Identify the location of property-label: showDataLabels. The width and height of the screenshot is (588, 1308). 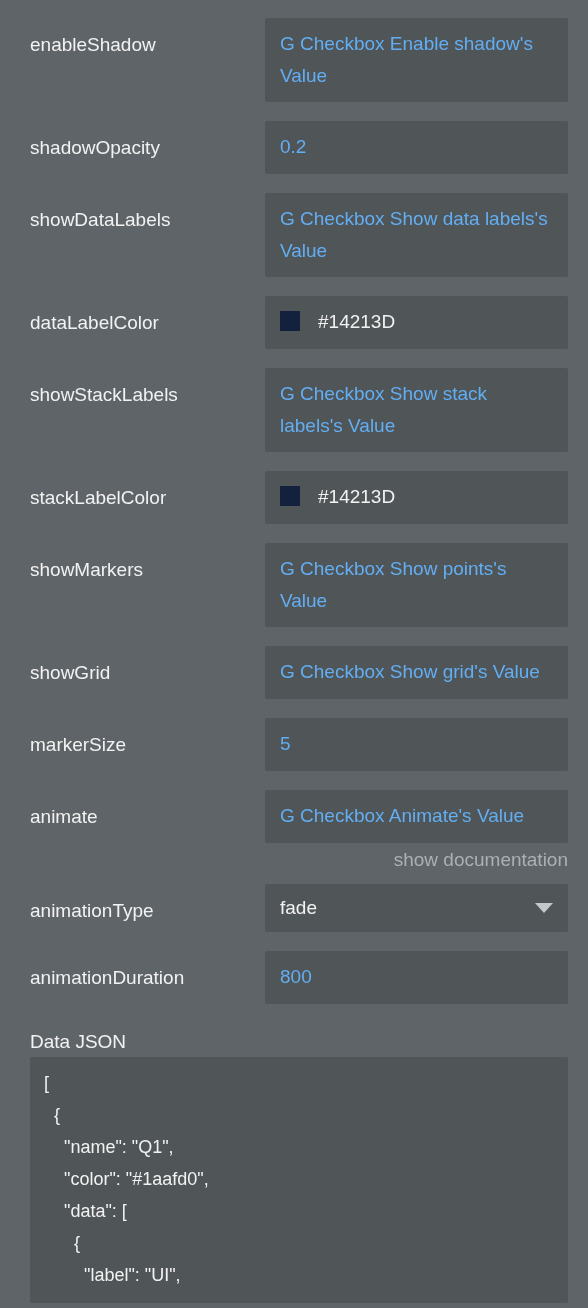
(101, 220).